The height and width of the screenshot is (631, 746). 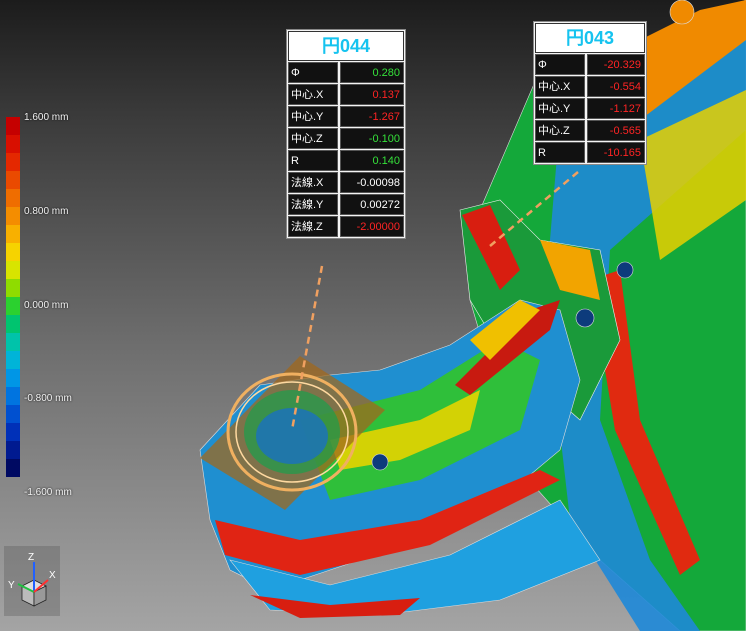 I want to click on row-value: 0.280, so click(x=372, y=72).